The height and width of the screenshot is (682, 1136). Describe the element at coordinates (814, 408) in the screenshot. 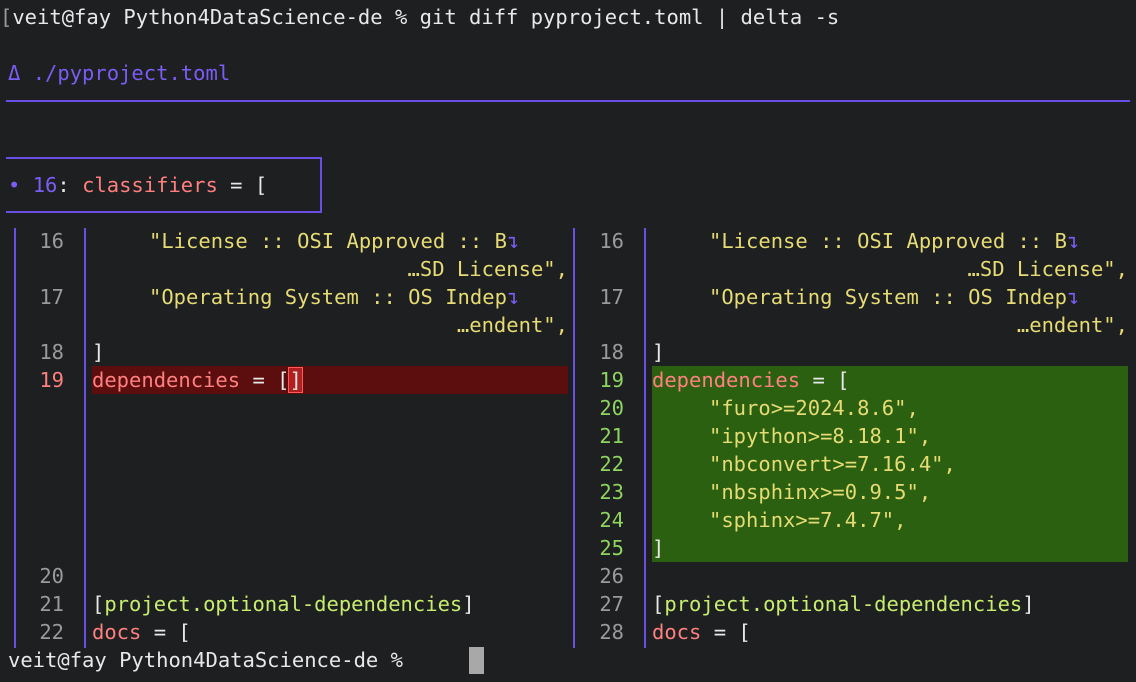

I see `added-code-line: "furo>=2024.8.6",` at that location.